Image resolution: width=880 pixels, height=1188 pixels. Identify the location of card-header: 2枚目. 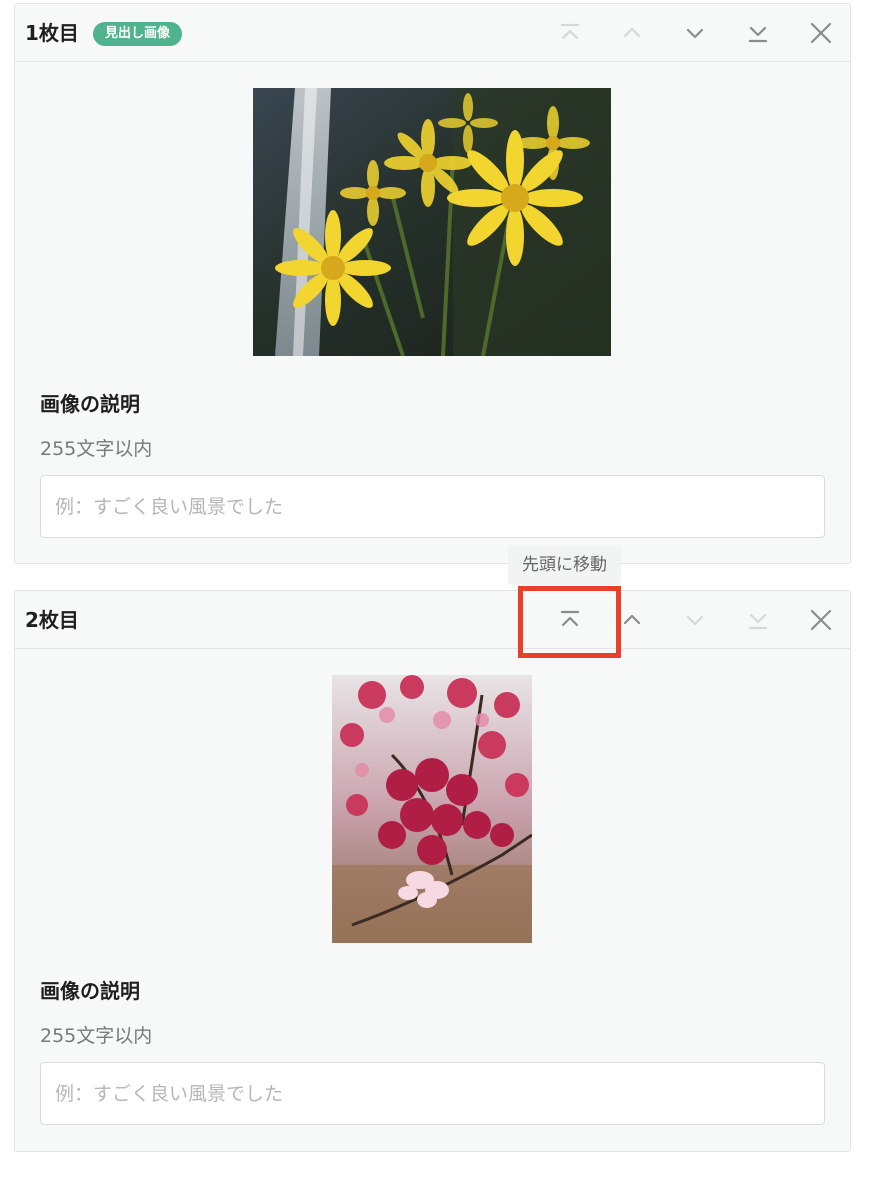
(432, 620).